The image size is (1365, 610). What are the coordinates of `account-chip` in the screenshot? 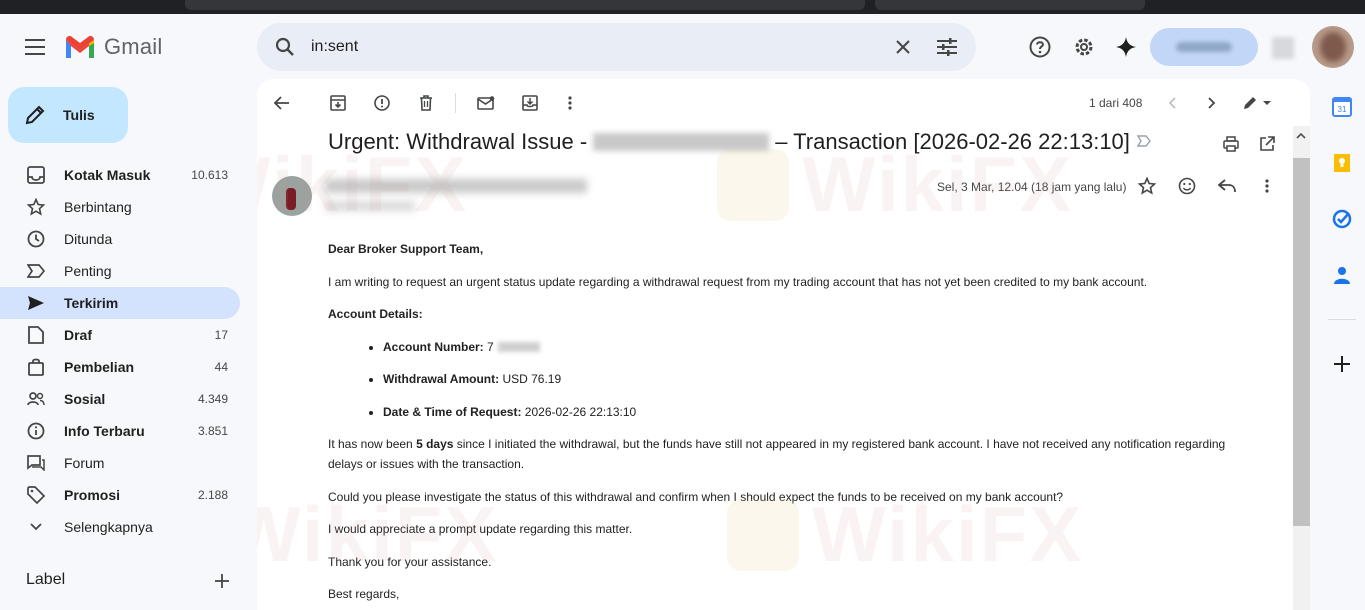 It's located at (1204, 47).